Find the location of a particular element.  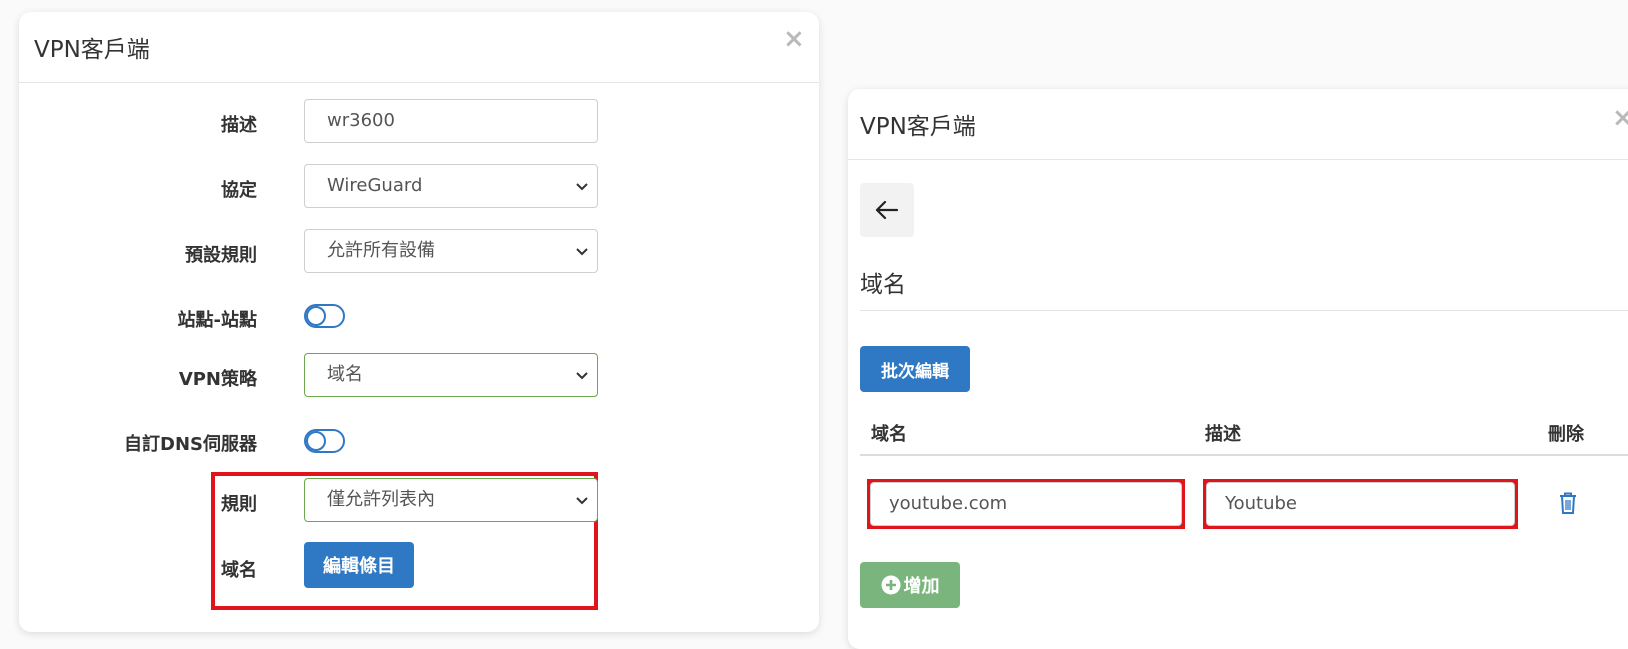

domain-input: youtube.com is located at coordinates (1026, 504).